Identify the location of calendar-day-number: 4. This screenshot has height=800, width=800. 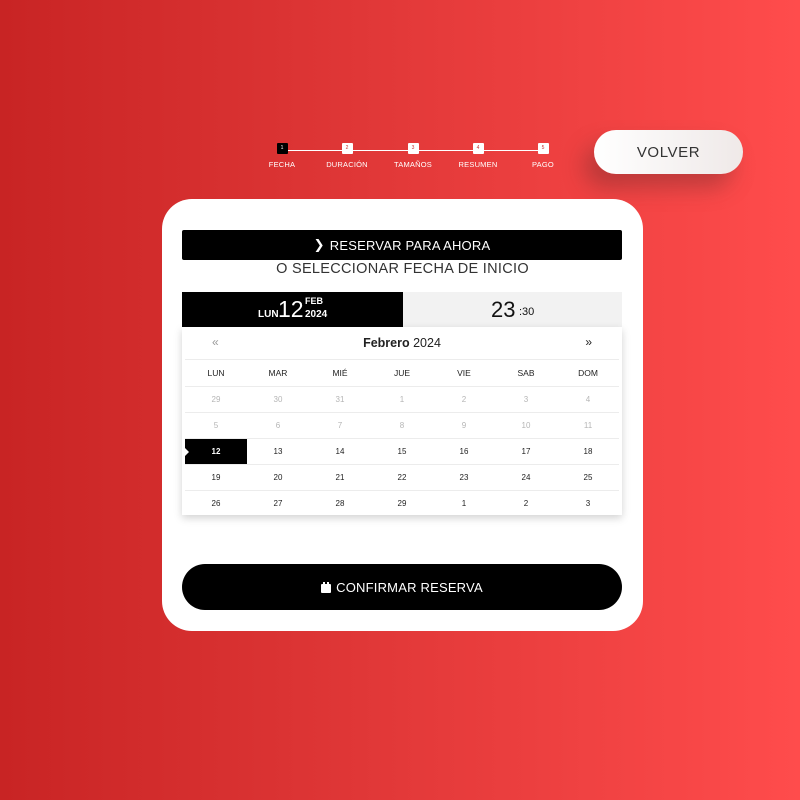
(588, 399).